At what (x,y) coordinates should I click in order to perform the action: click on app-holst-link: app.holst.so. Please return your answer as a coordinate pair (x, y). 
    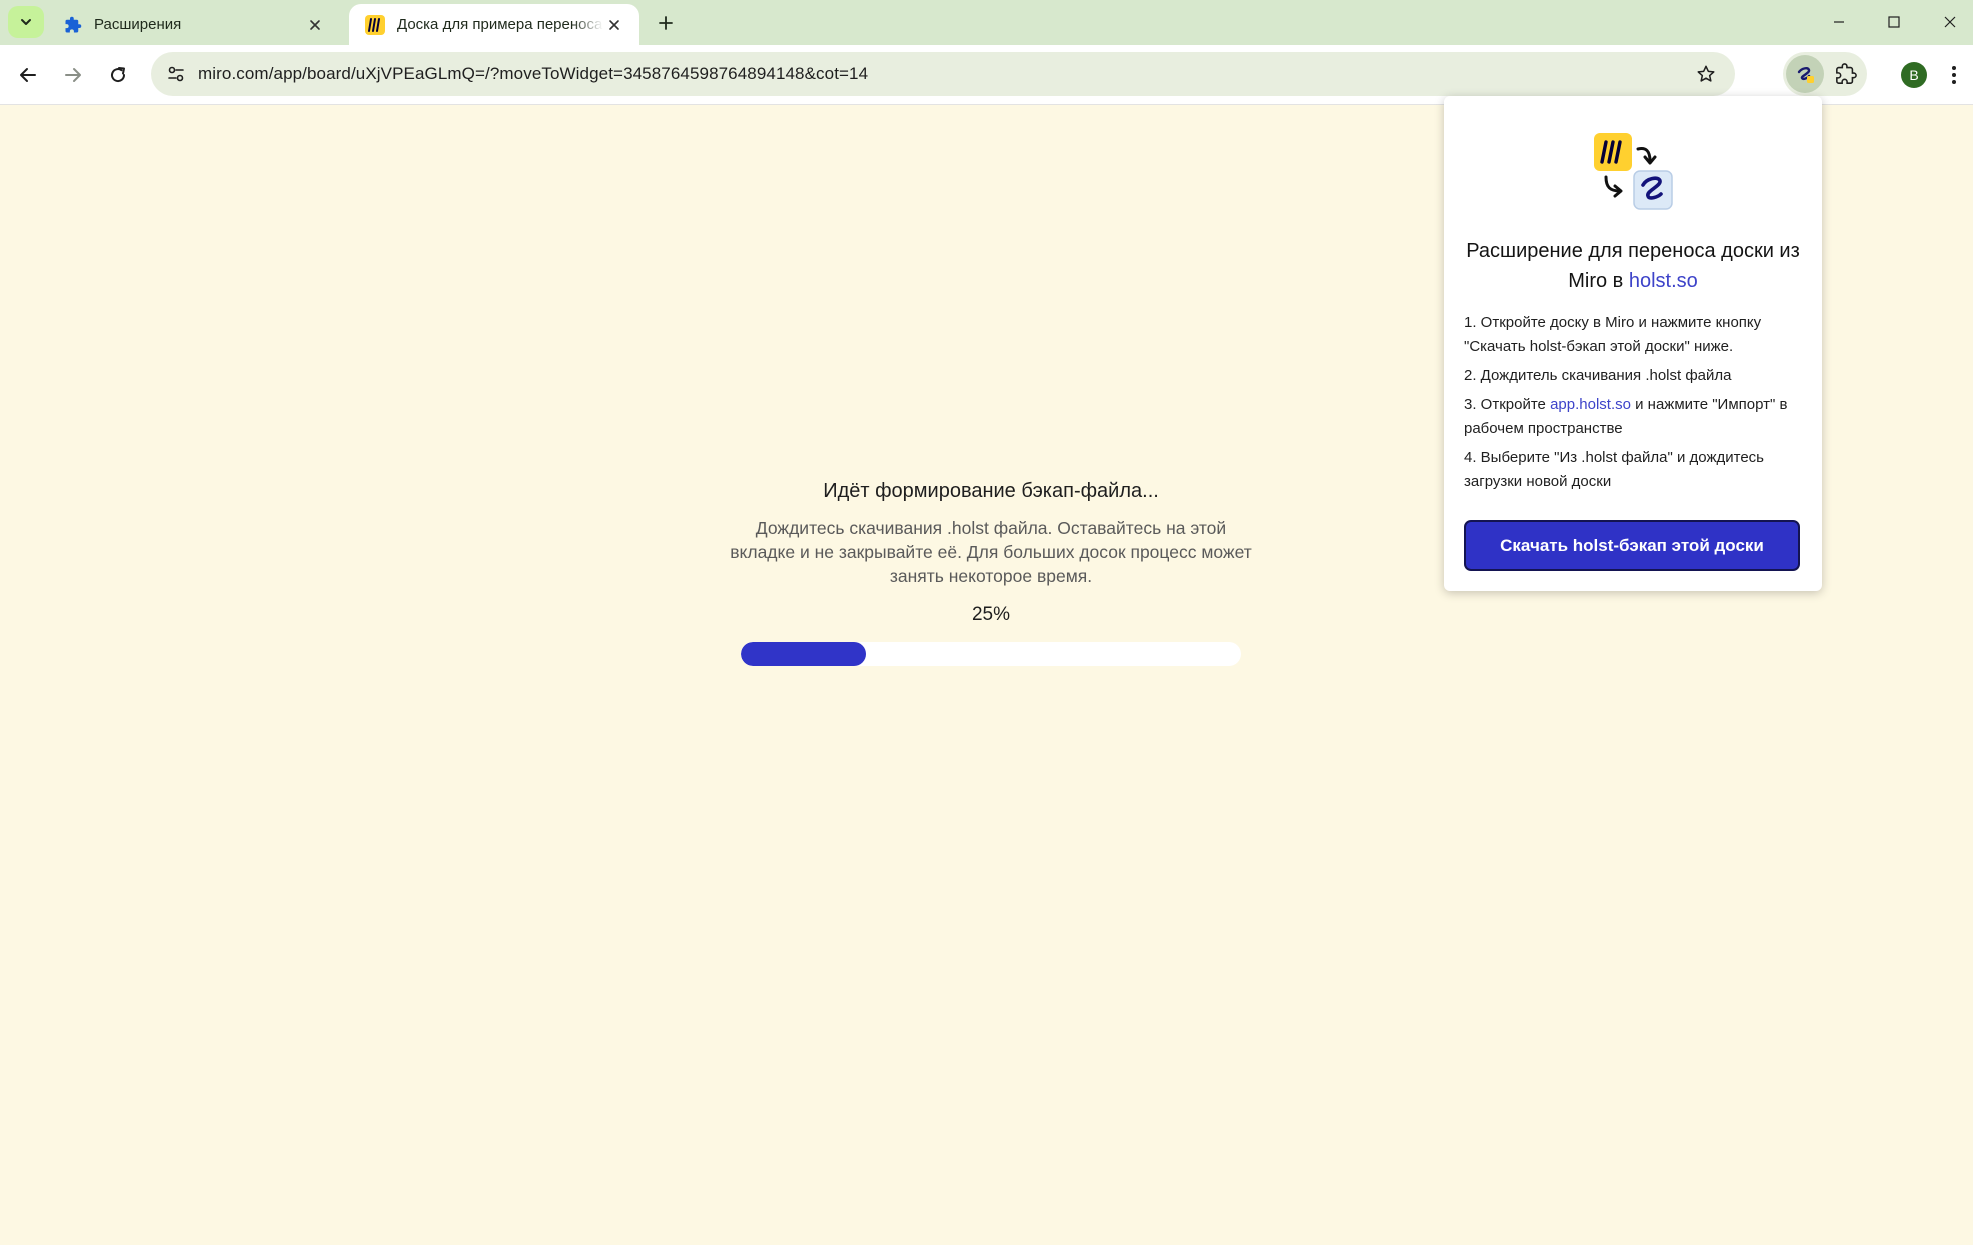
    Looking at the image, I should click on (1590, 404).